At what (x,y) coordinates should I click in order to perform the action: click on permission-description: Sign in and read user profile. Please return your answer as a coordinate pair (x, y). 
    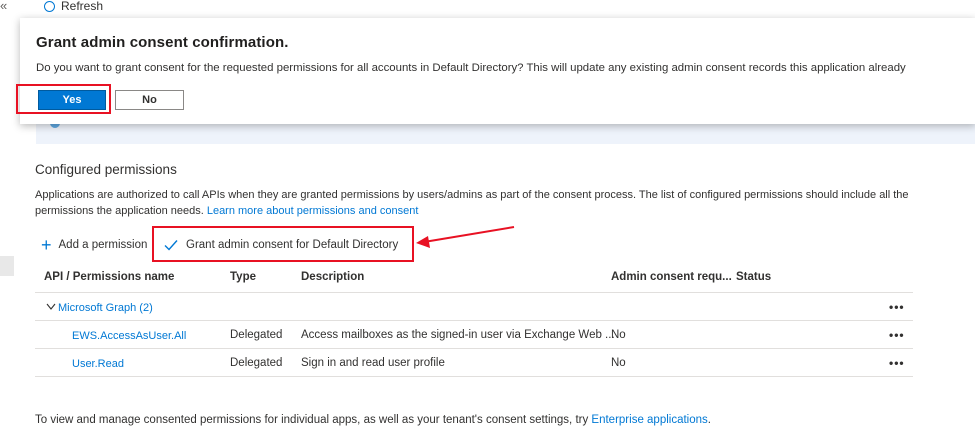
    Looking at the image, I should click on (373, 363).